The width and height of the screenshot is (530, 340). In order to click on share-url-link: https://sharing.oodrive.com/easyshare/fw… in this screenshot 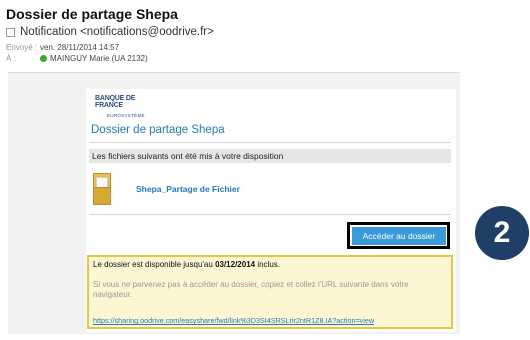, I will do `click(233, 320)`.